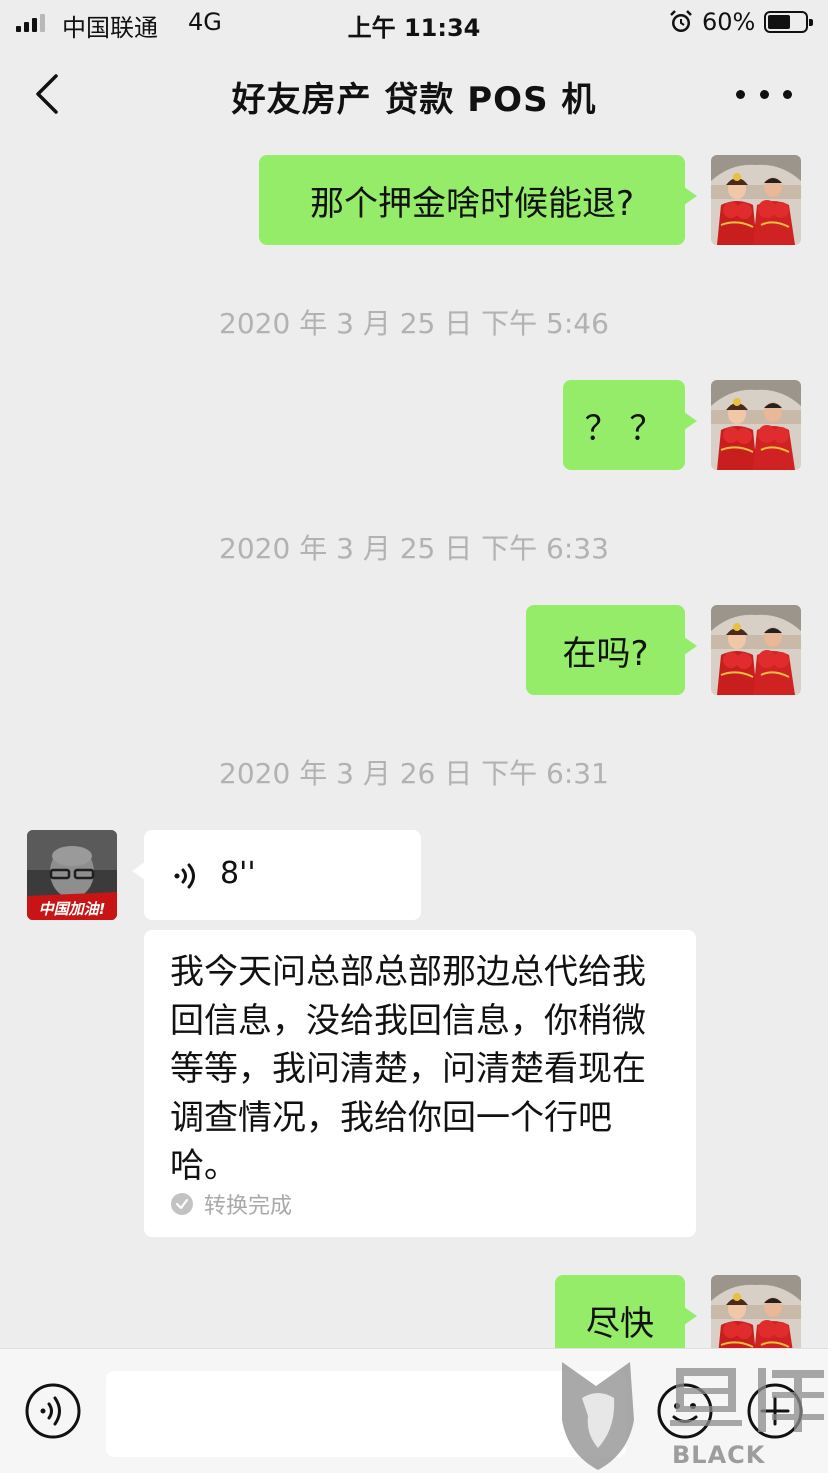 The image size is (828, 1473). What do you see at coordinates (182, 1204) in the screenshot?
I see `check-circle-icon` at bounding box center [182, 1204].